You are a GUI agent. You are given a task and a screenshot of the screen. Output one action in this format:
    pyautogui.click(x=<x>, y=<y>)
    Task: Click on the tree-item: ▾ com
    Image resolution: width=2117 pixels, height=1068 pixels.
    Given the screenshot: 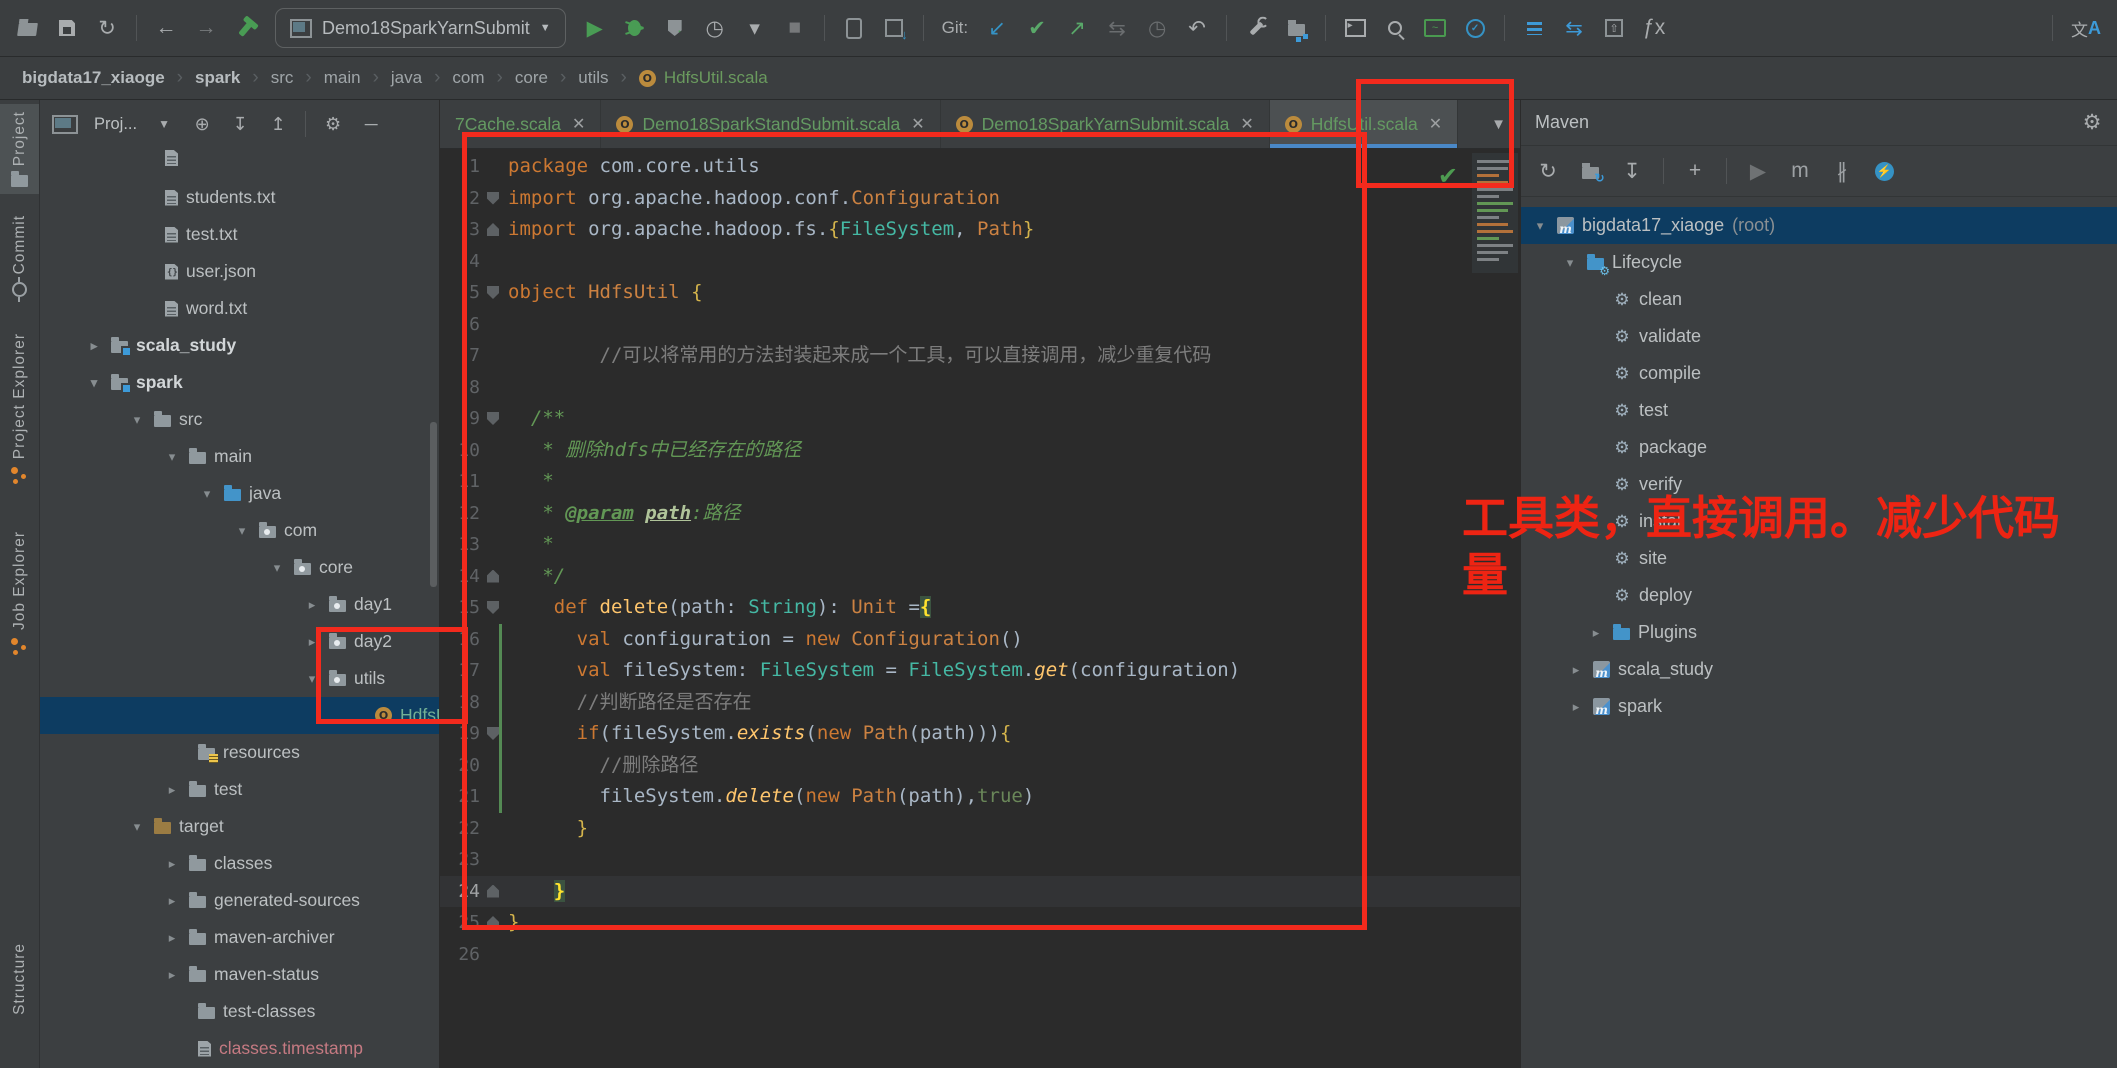 What is the action you would take?
    pyautogui.click(x=239, y=530)
    